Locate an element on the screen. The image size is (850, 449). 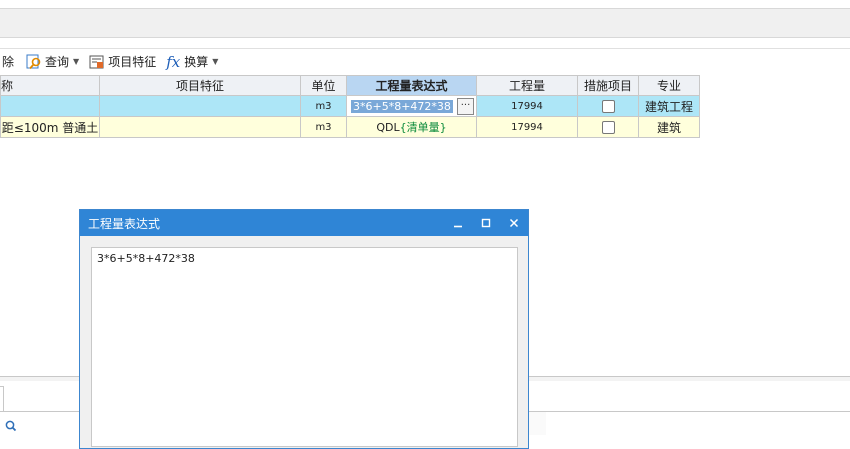
minimize-button is located at coordinates (458, 223).